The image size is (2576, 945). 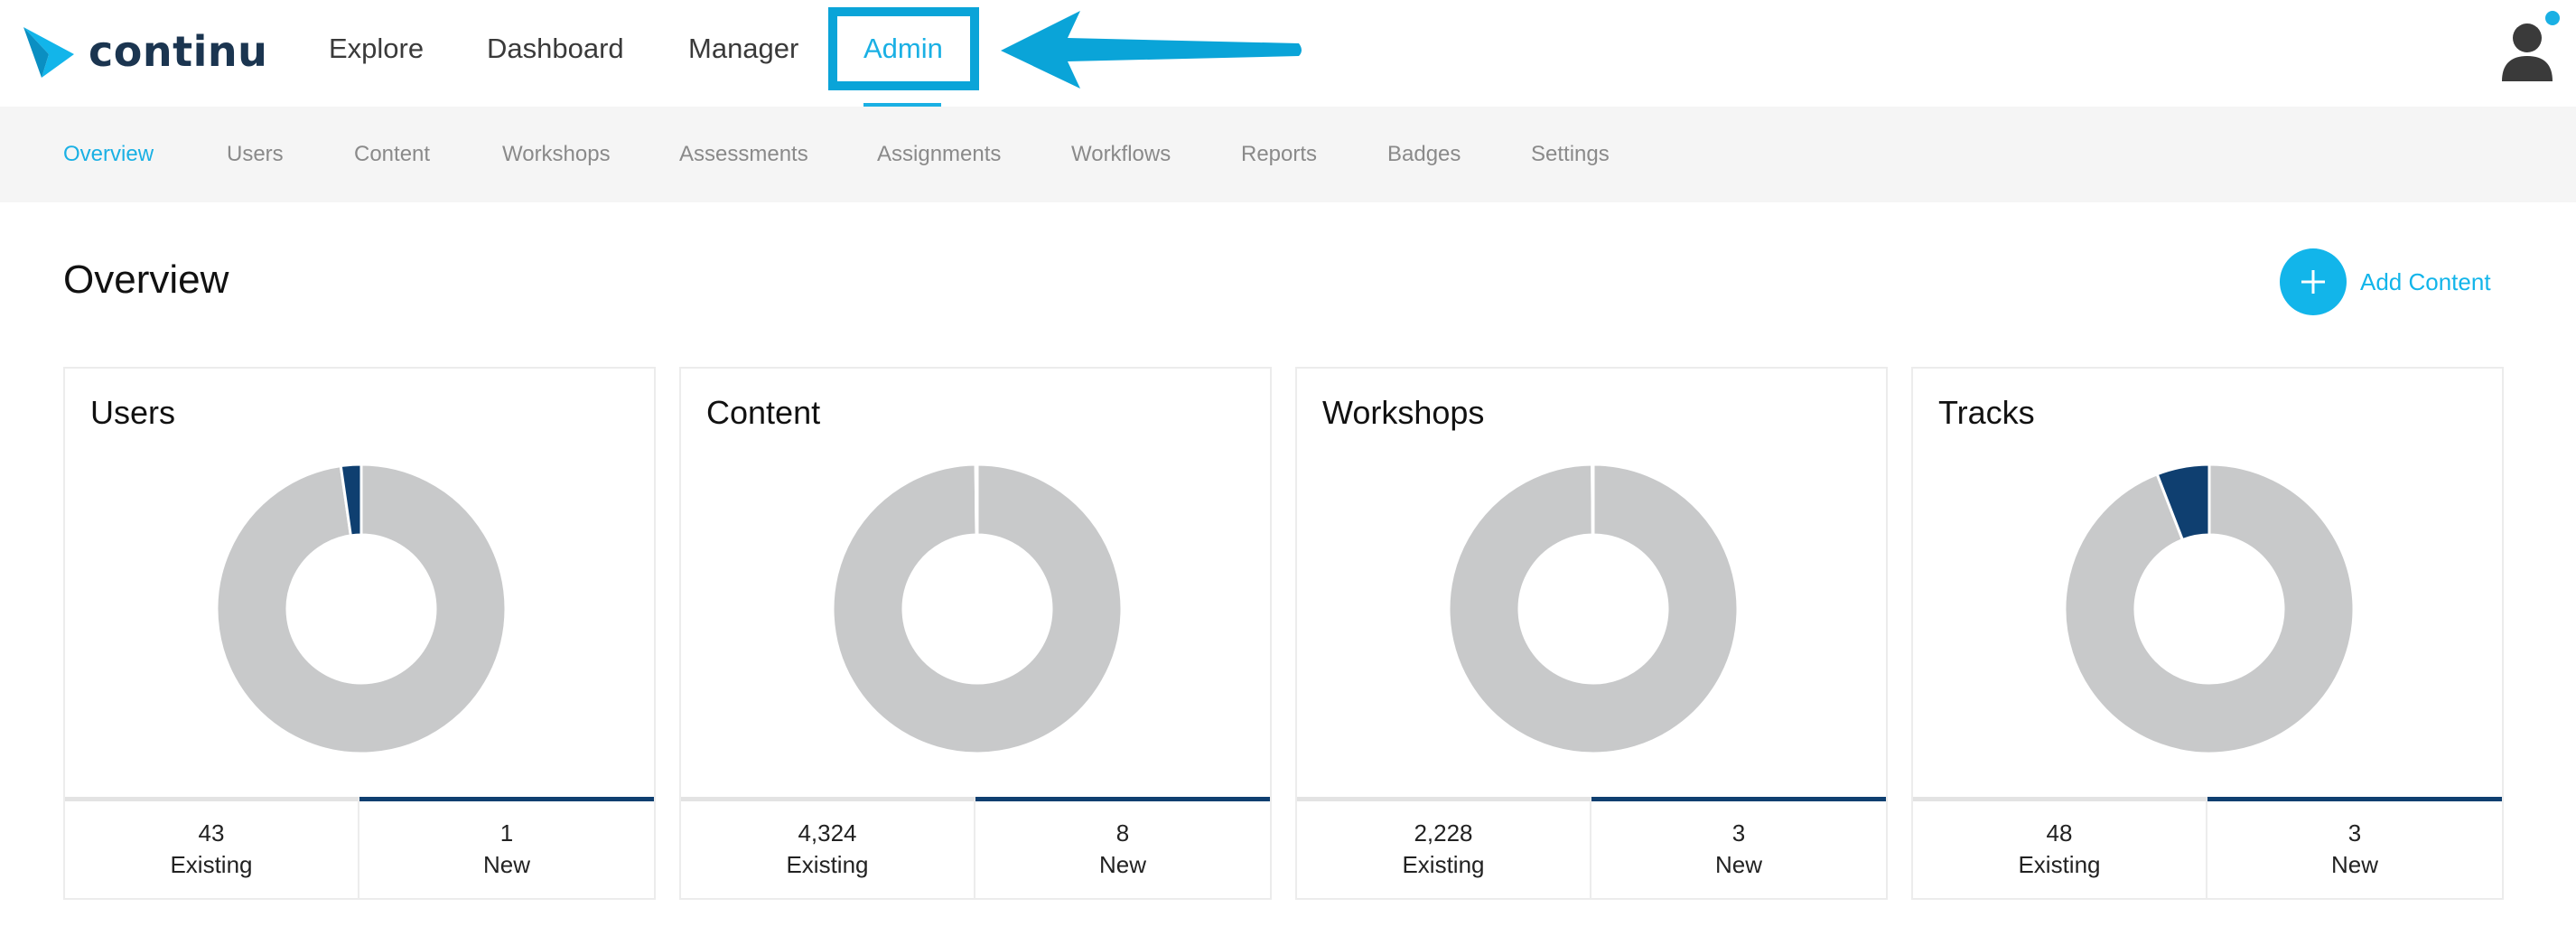 I want to click on tracks-donut-chart, so click(x=2209, y=609).